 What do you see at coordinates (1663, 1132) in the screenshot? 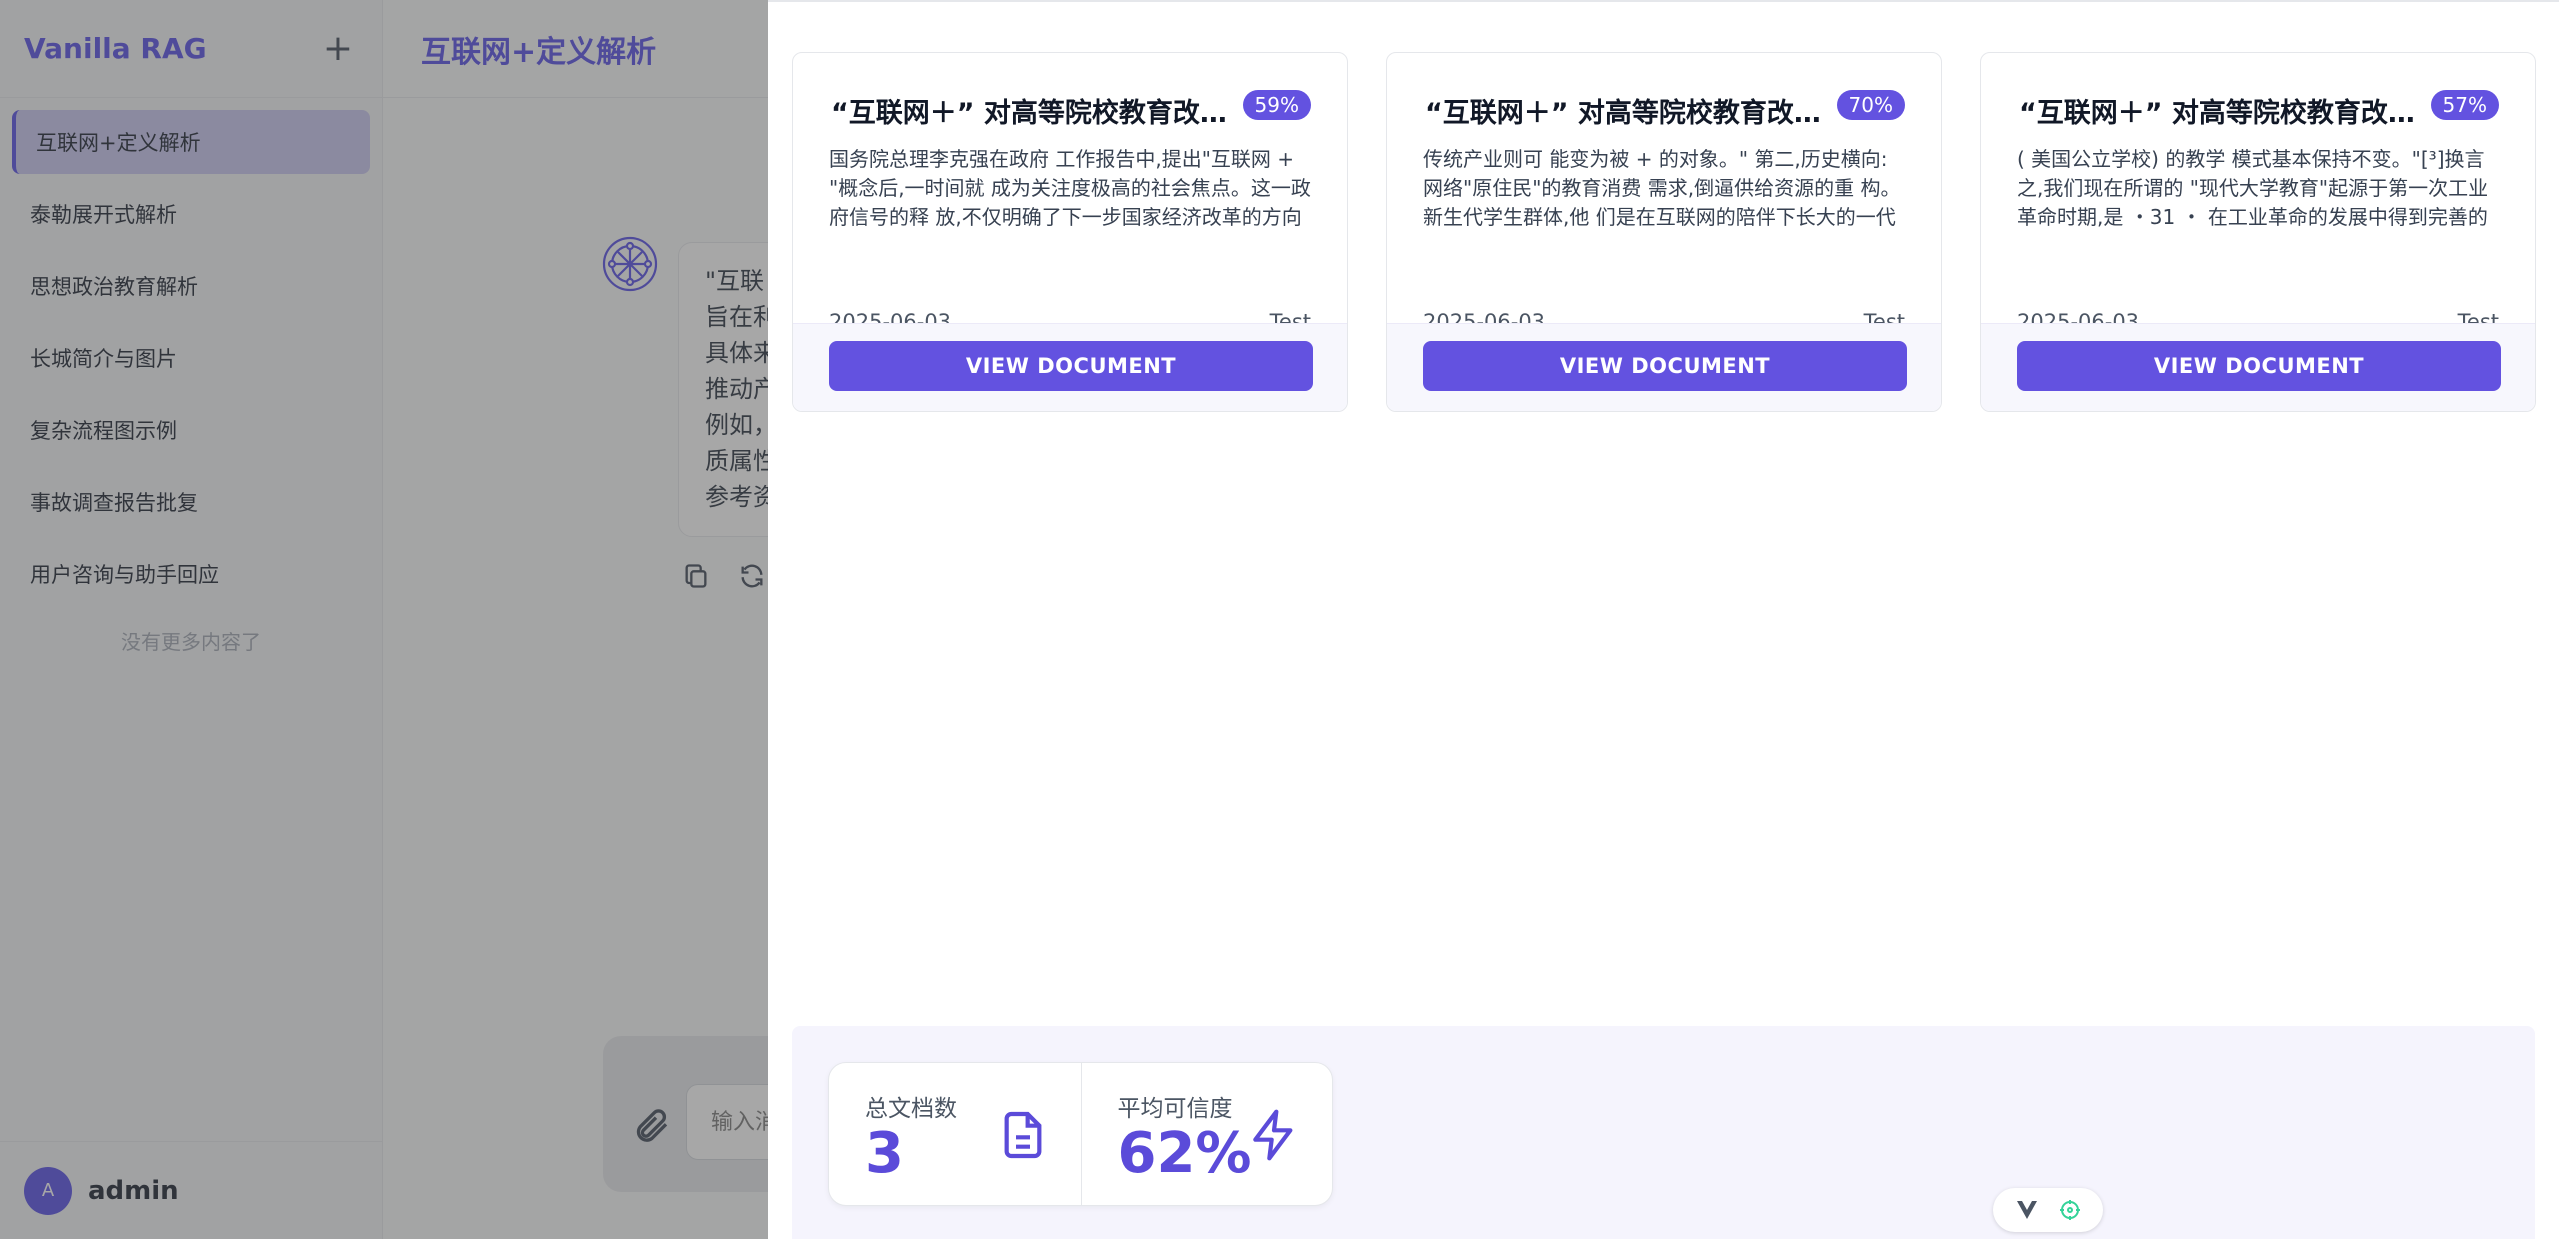
I see `stats-panel: 总文档数 3 平均可信度 62%` at bounding box center [1663, 1132].